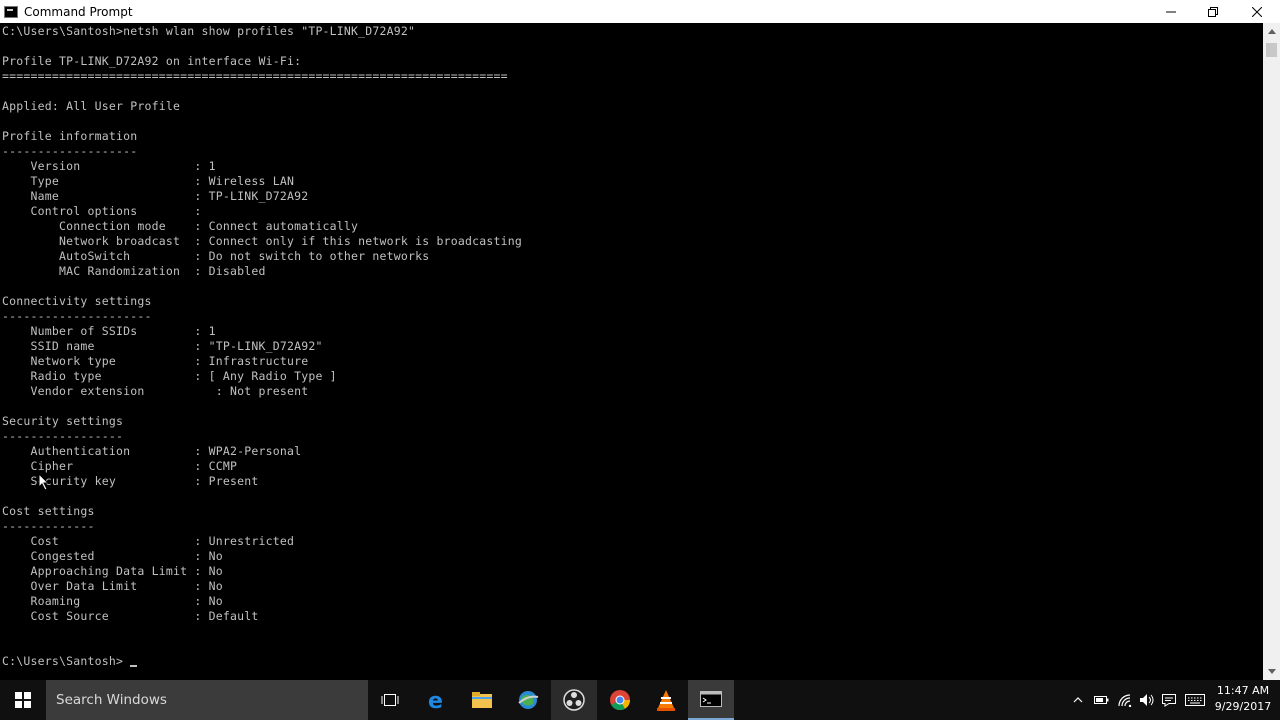 The image size is (1280, 720). What do you see at coordinates (77, 301) in the screenshot?
I see `console-line: Connectivity settings` at bounding box center [77, 301].